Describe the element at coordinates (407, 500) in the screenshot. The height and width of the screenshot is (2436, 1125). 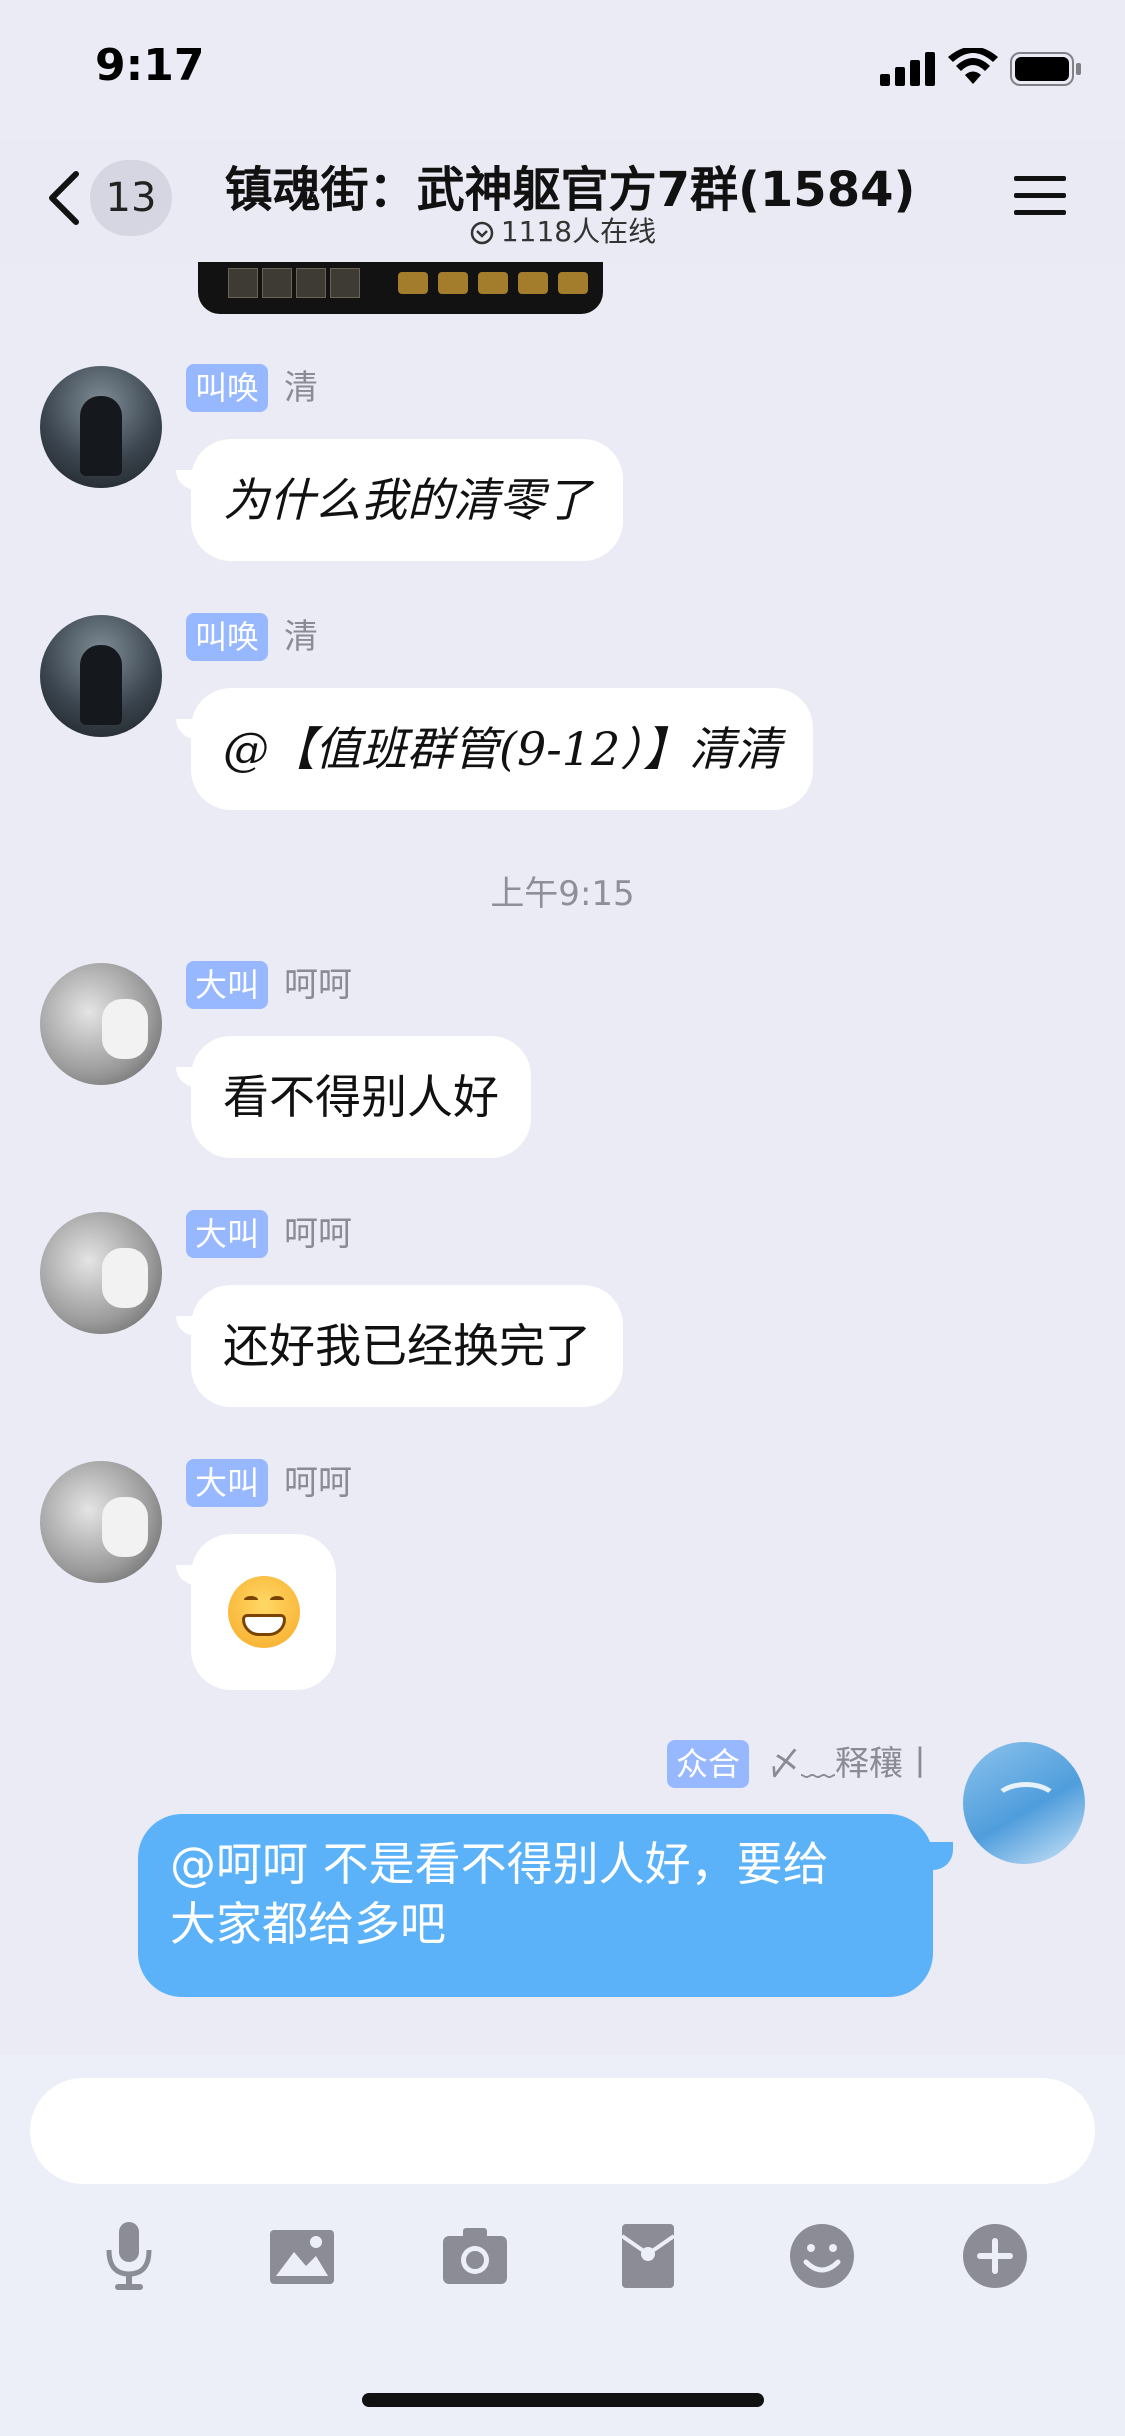
I see `message-bubble: 为什么我的清零了` at that location.